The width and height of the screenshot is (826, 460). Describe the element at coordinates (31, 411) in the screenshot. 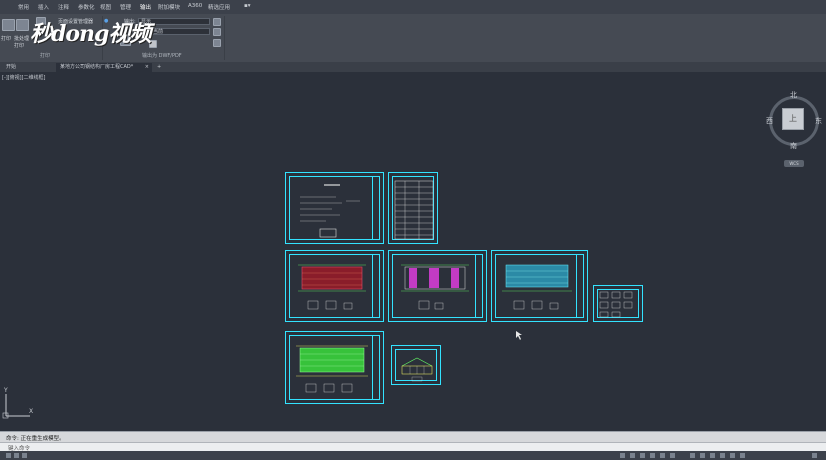

I see `ucs-x-label: X` at that location.